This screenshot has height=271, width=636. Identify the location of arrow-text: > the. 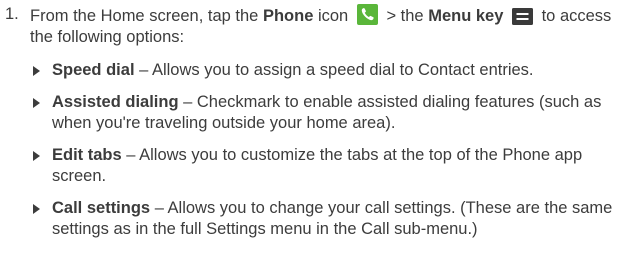
(405, 16).